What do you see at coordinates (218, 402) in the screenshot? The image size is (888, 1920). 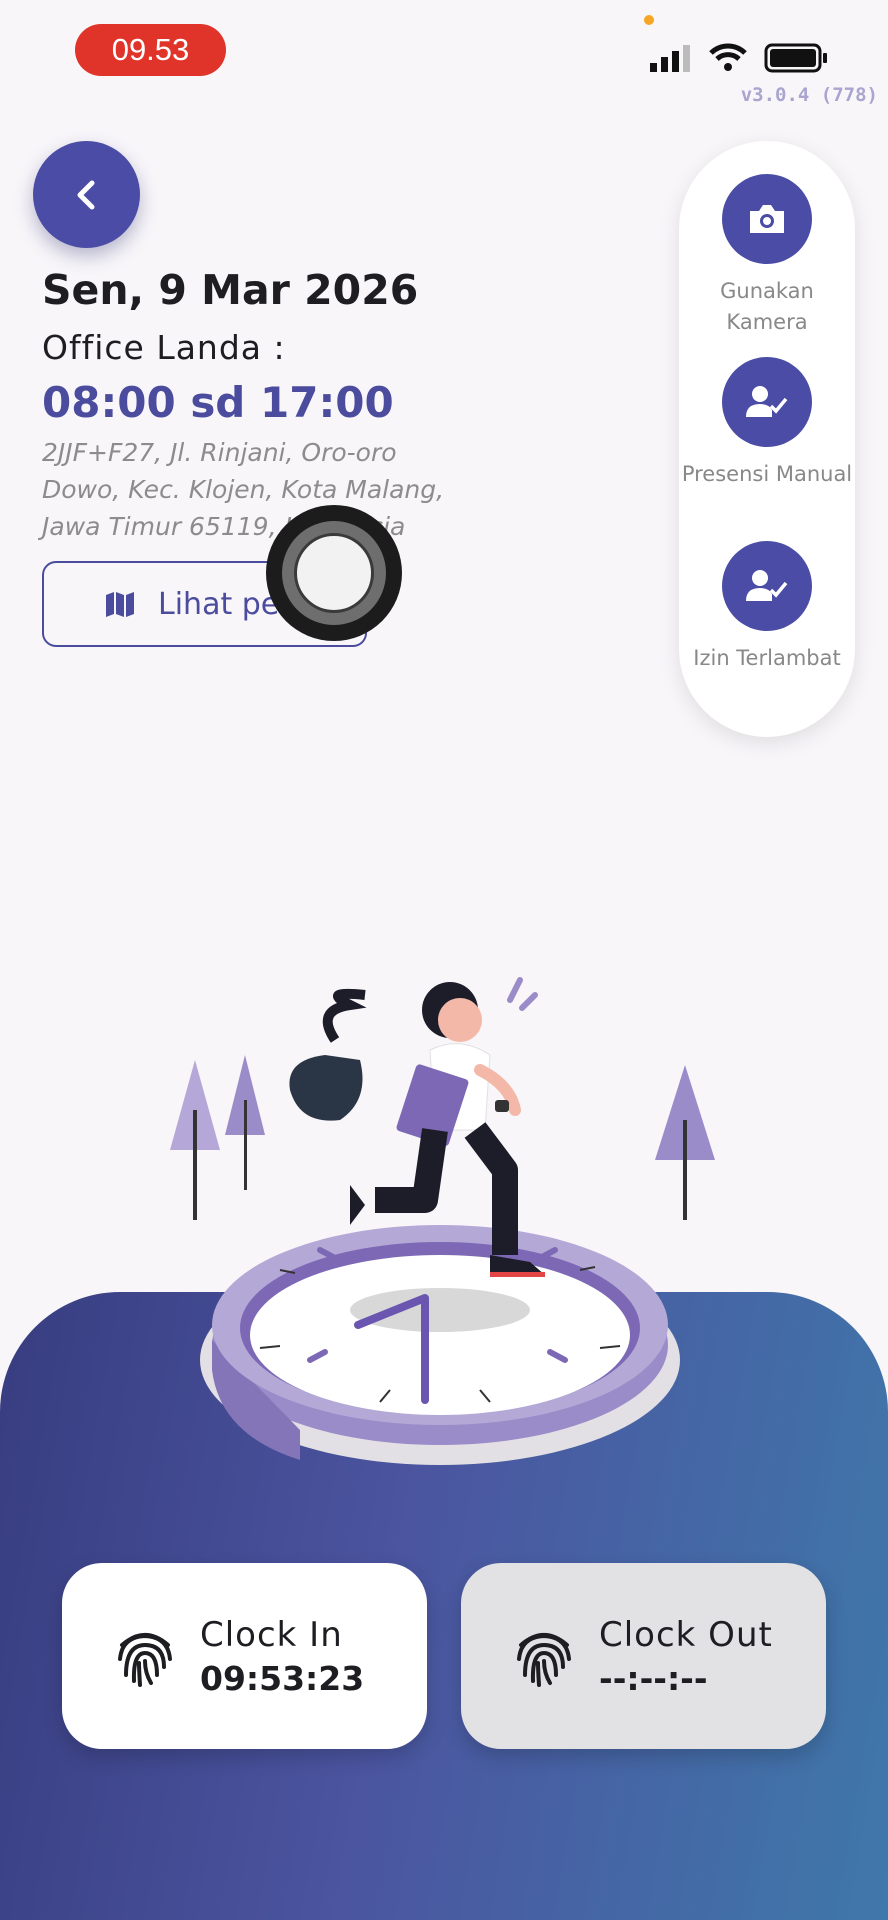 I see `work-hours: 08:00 sd 17:00` at bounding box center [218, 402].